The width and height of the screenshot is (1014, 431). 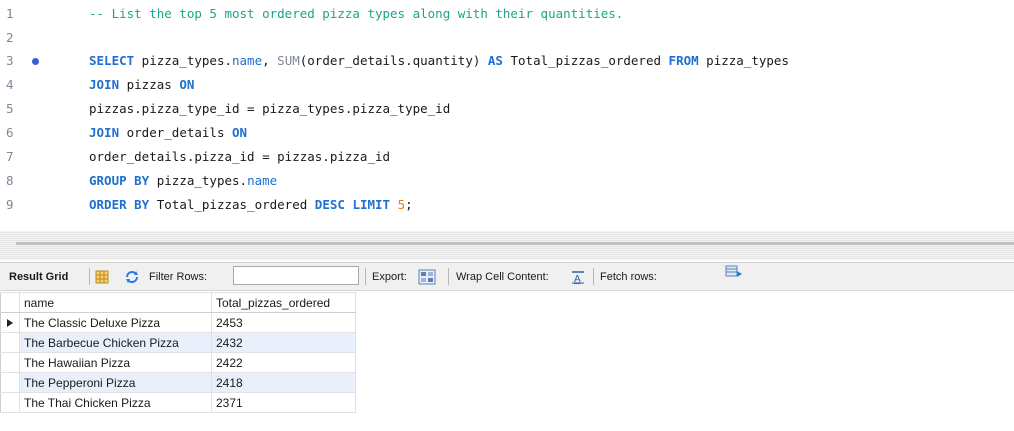 I want to click on wrap-text-icon: A, so click(x=578, y=276).